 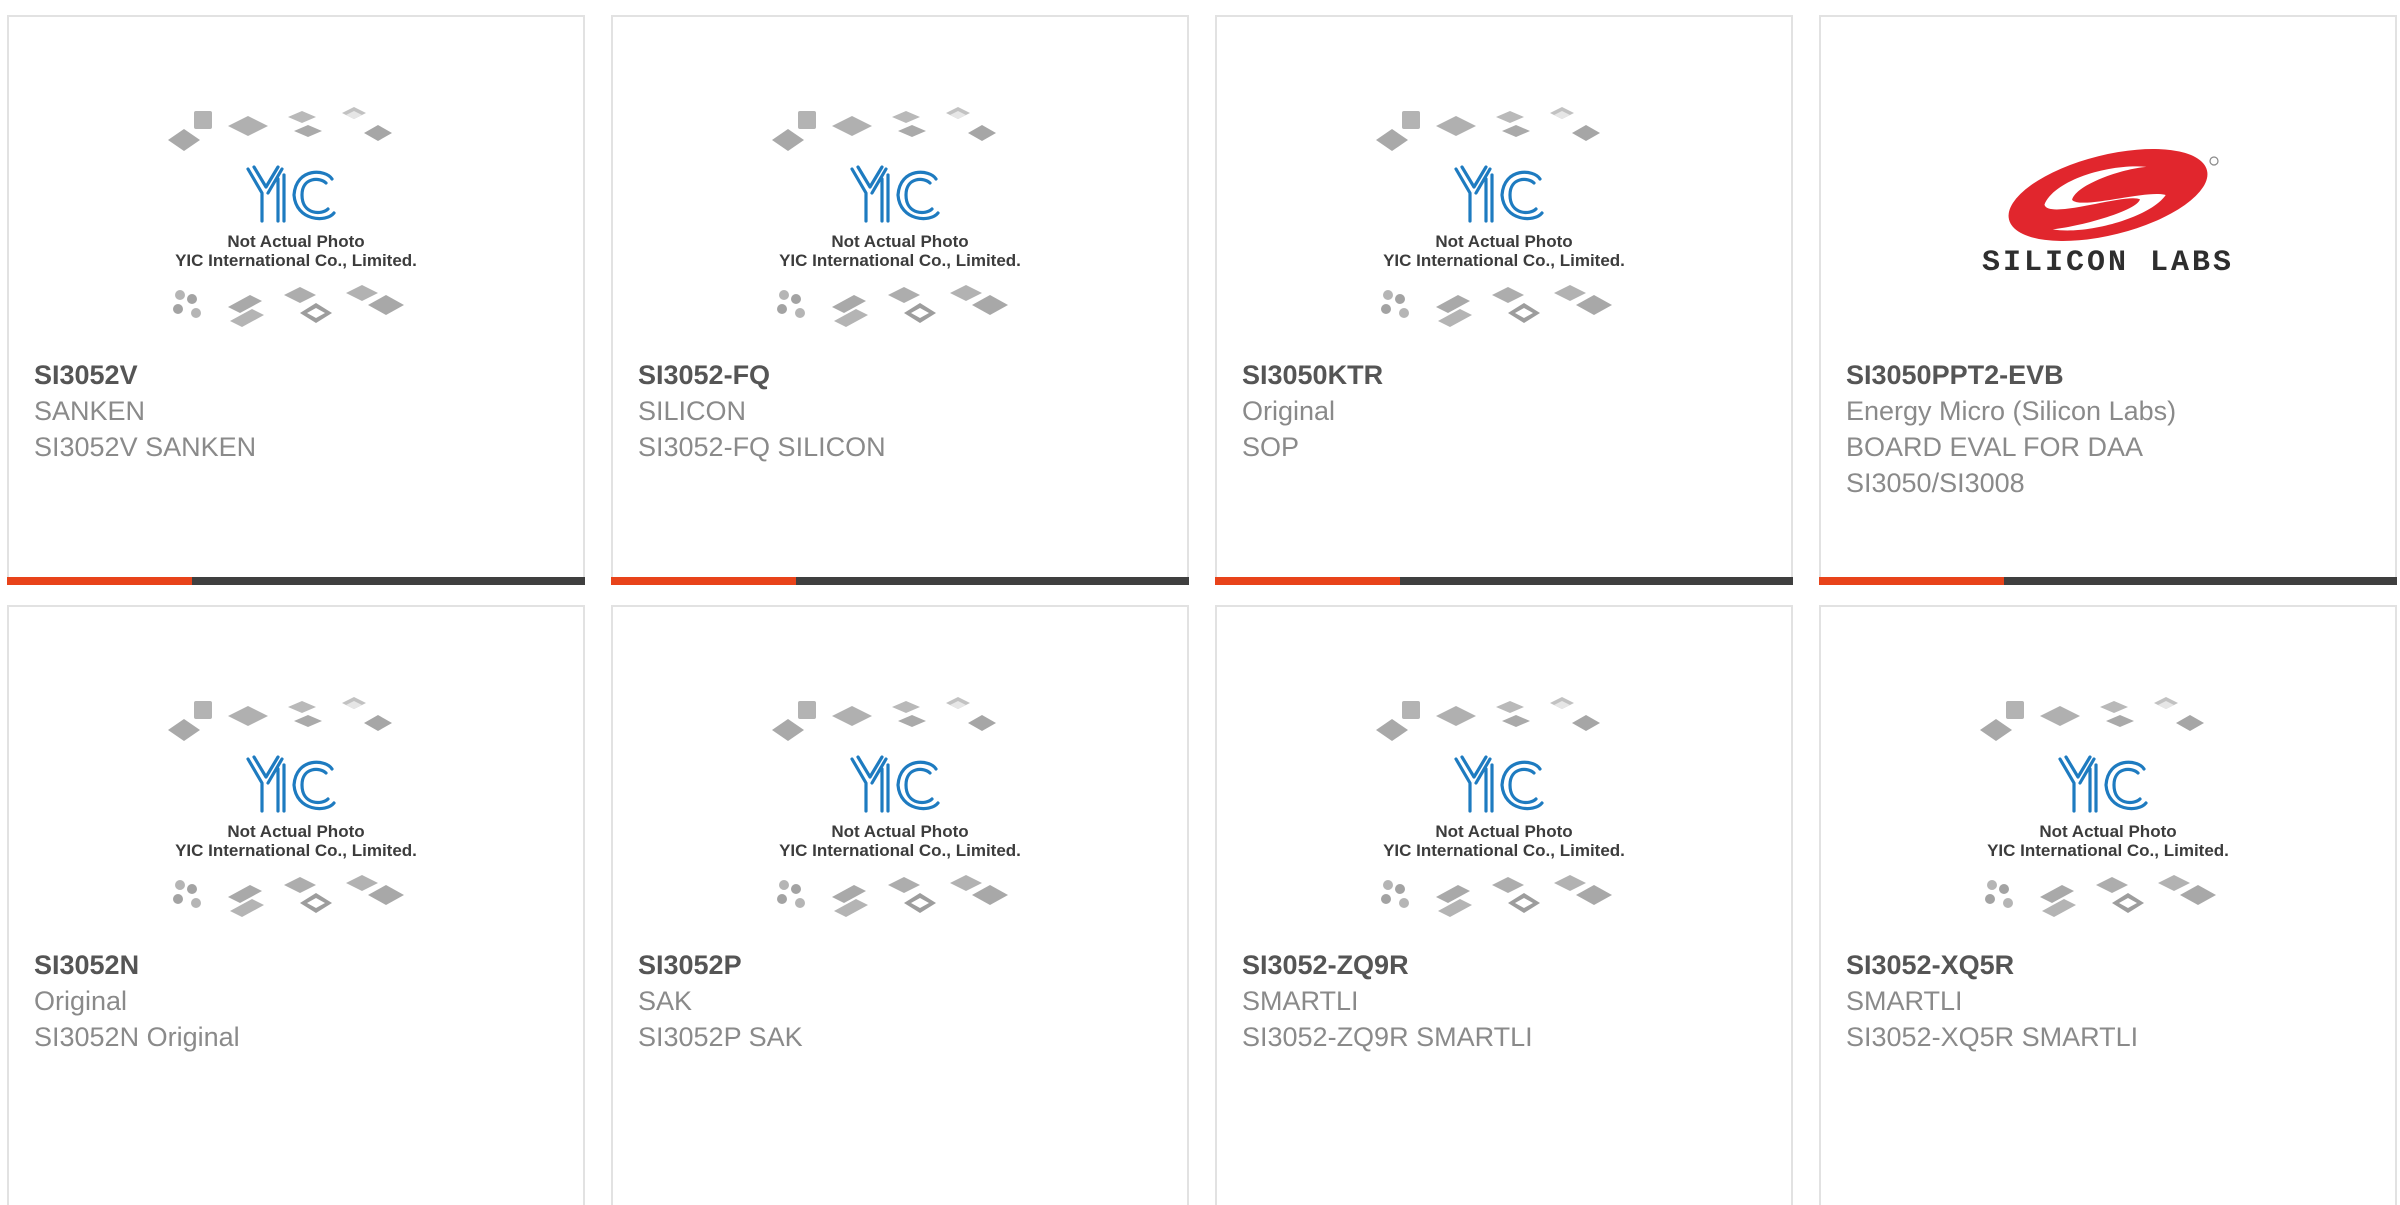 I want to click on description-text: BOARD EVAL FOR DAA, so click(x=1995, y=447).